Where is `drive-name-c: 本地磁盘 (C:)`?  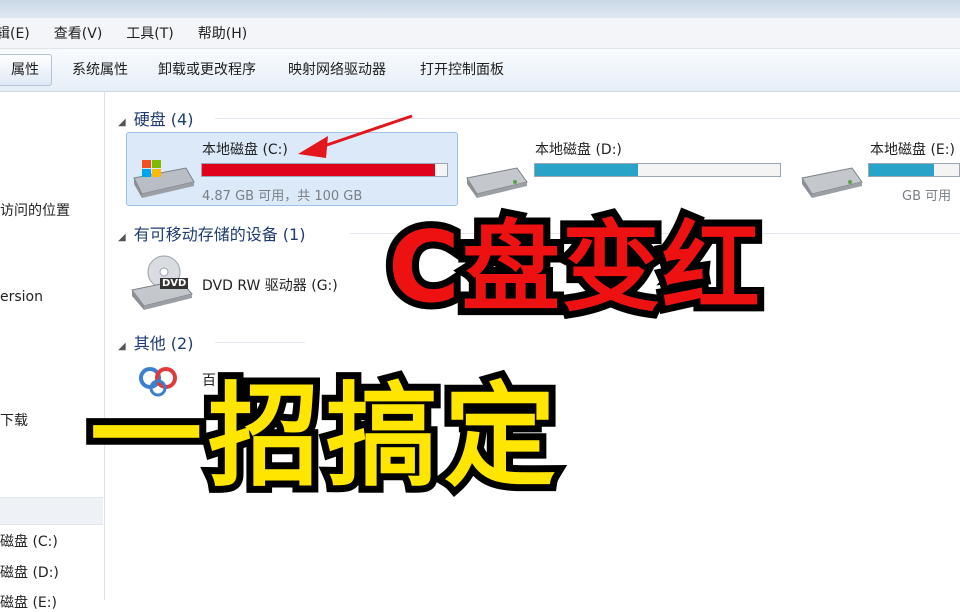
drive-name-c: 本地磁盘 (C:) is located at coordinates (245, 150).